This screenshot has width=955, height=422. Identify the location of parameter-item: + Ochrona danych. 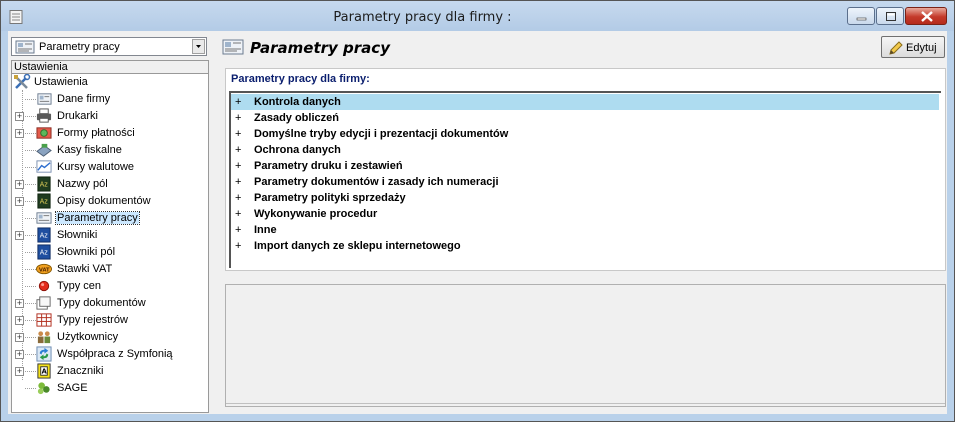
(585, 150).